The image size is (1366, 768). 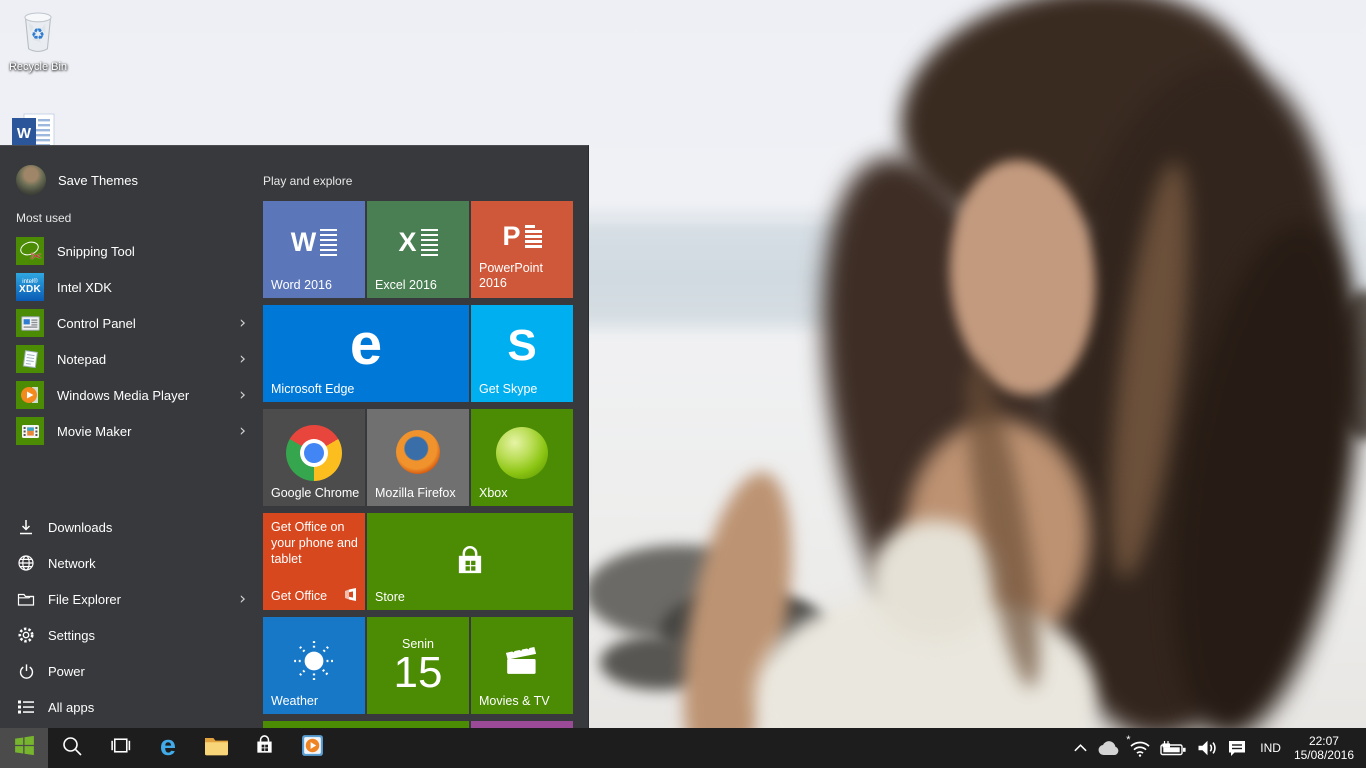 I want to click on recycle-bin-desktop-icon: ♻ Recycle Bin, so click(x=38, y=40).